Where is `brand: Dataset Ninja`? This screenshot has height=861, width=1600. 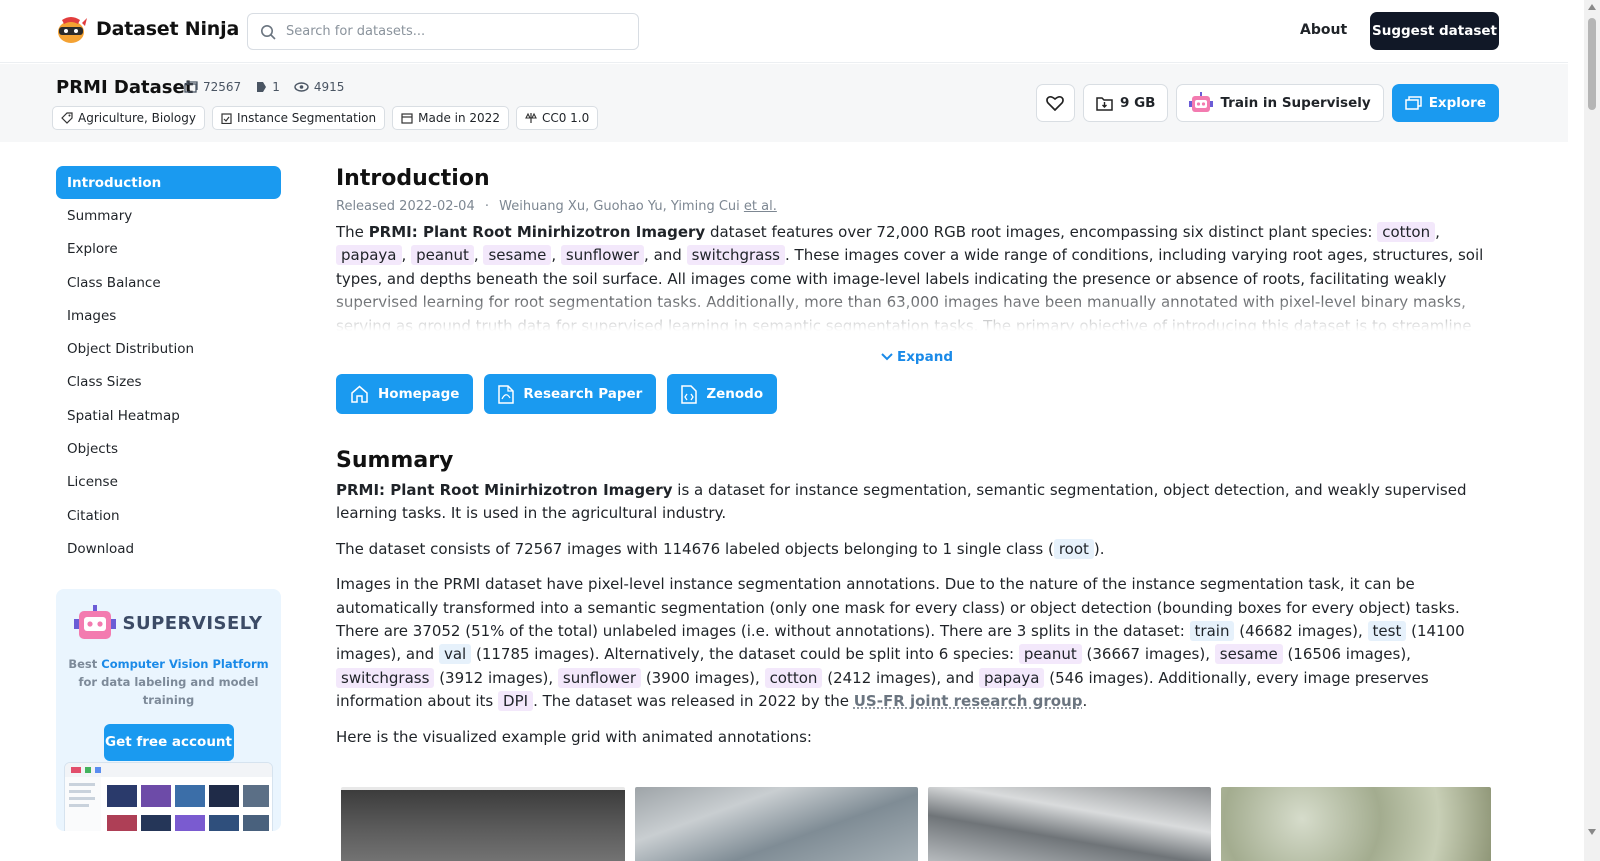 brand: Dataset Ninja is located at coordinates (147, 29).